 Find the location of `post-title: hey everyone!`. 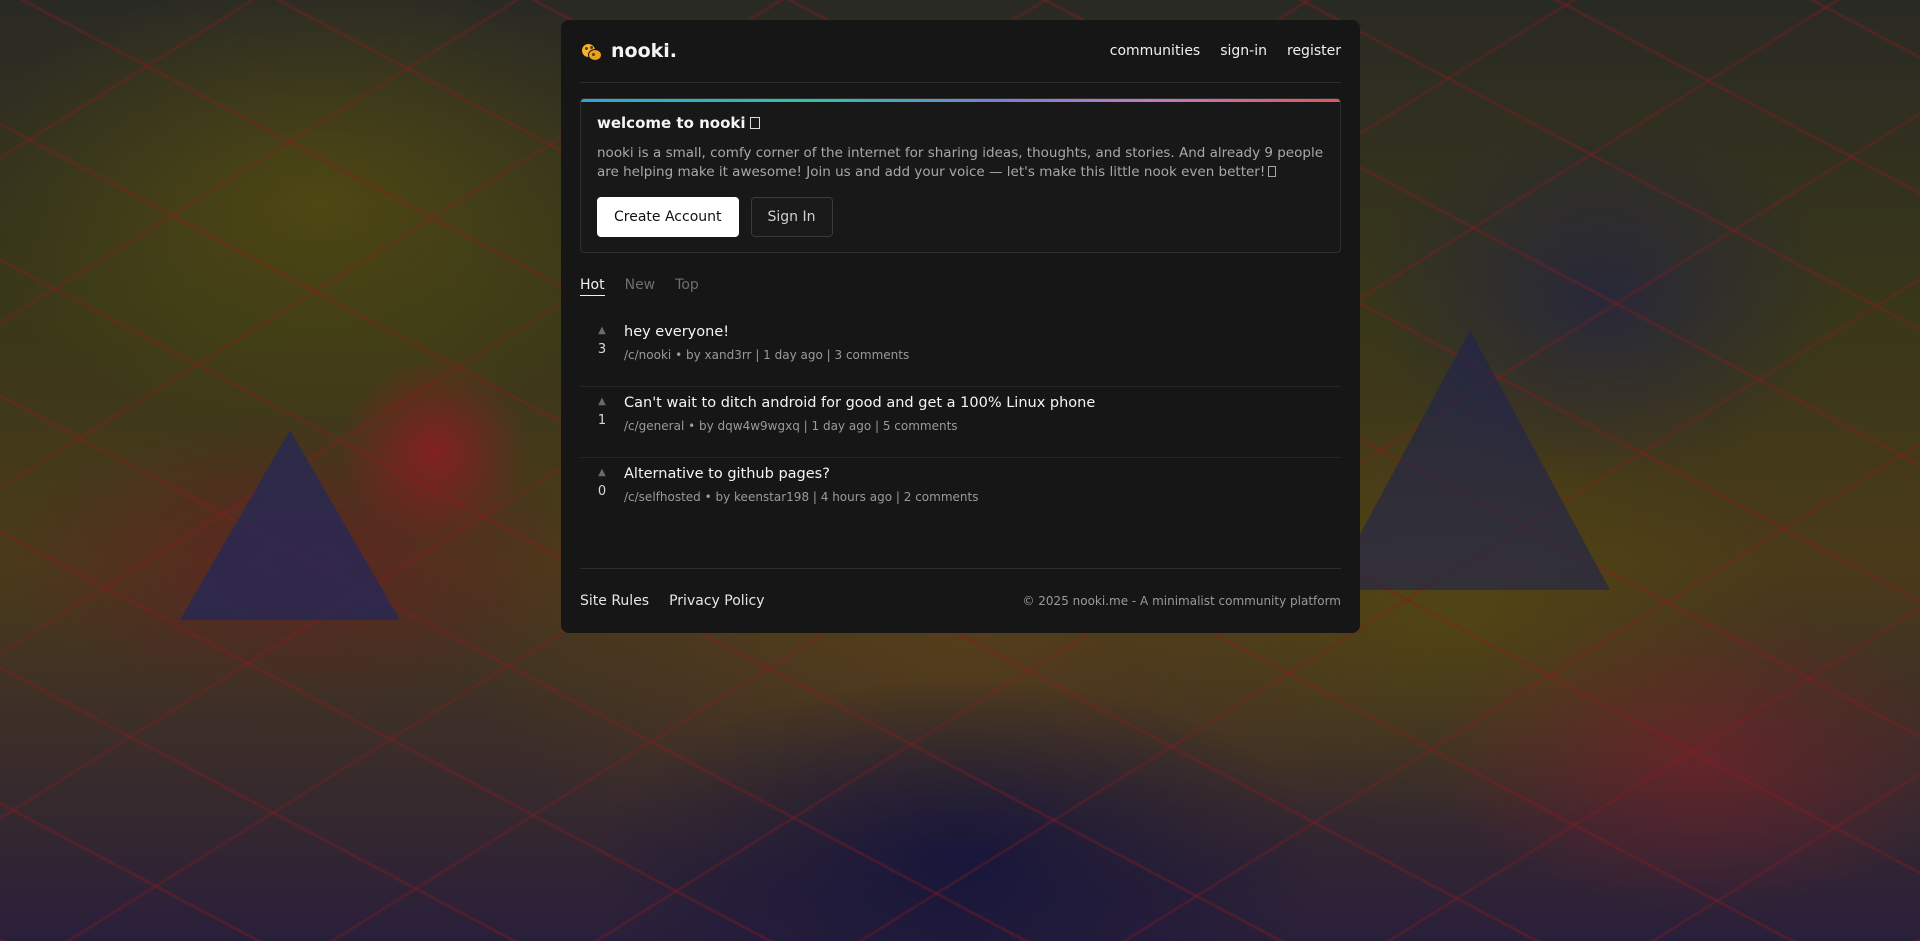

post-title: hey everyone! is located at coordinates (766, 332).